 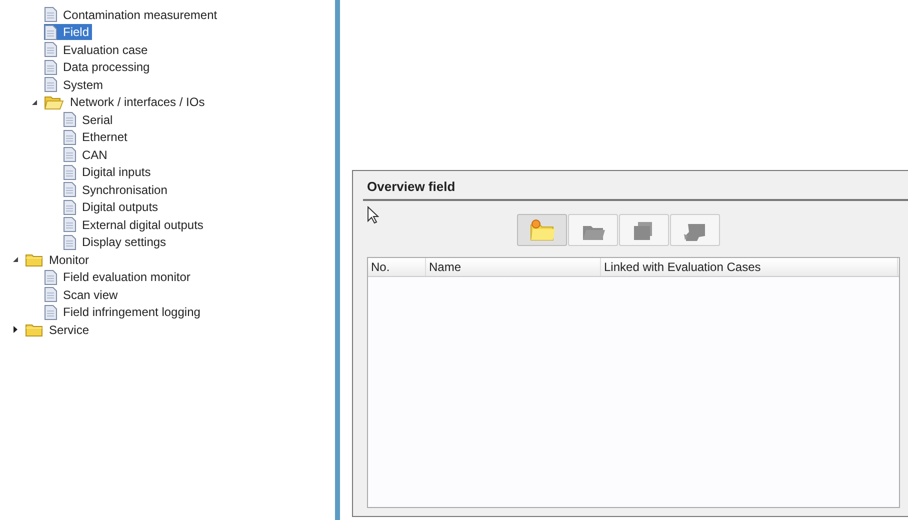 I want to click on tree-item: Digital outputs, so click(x=112, y=207).